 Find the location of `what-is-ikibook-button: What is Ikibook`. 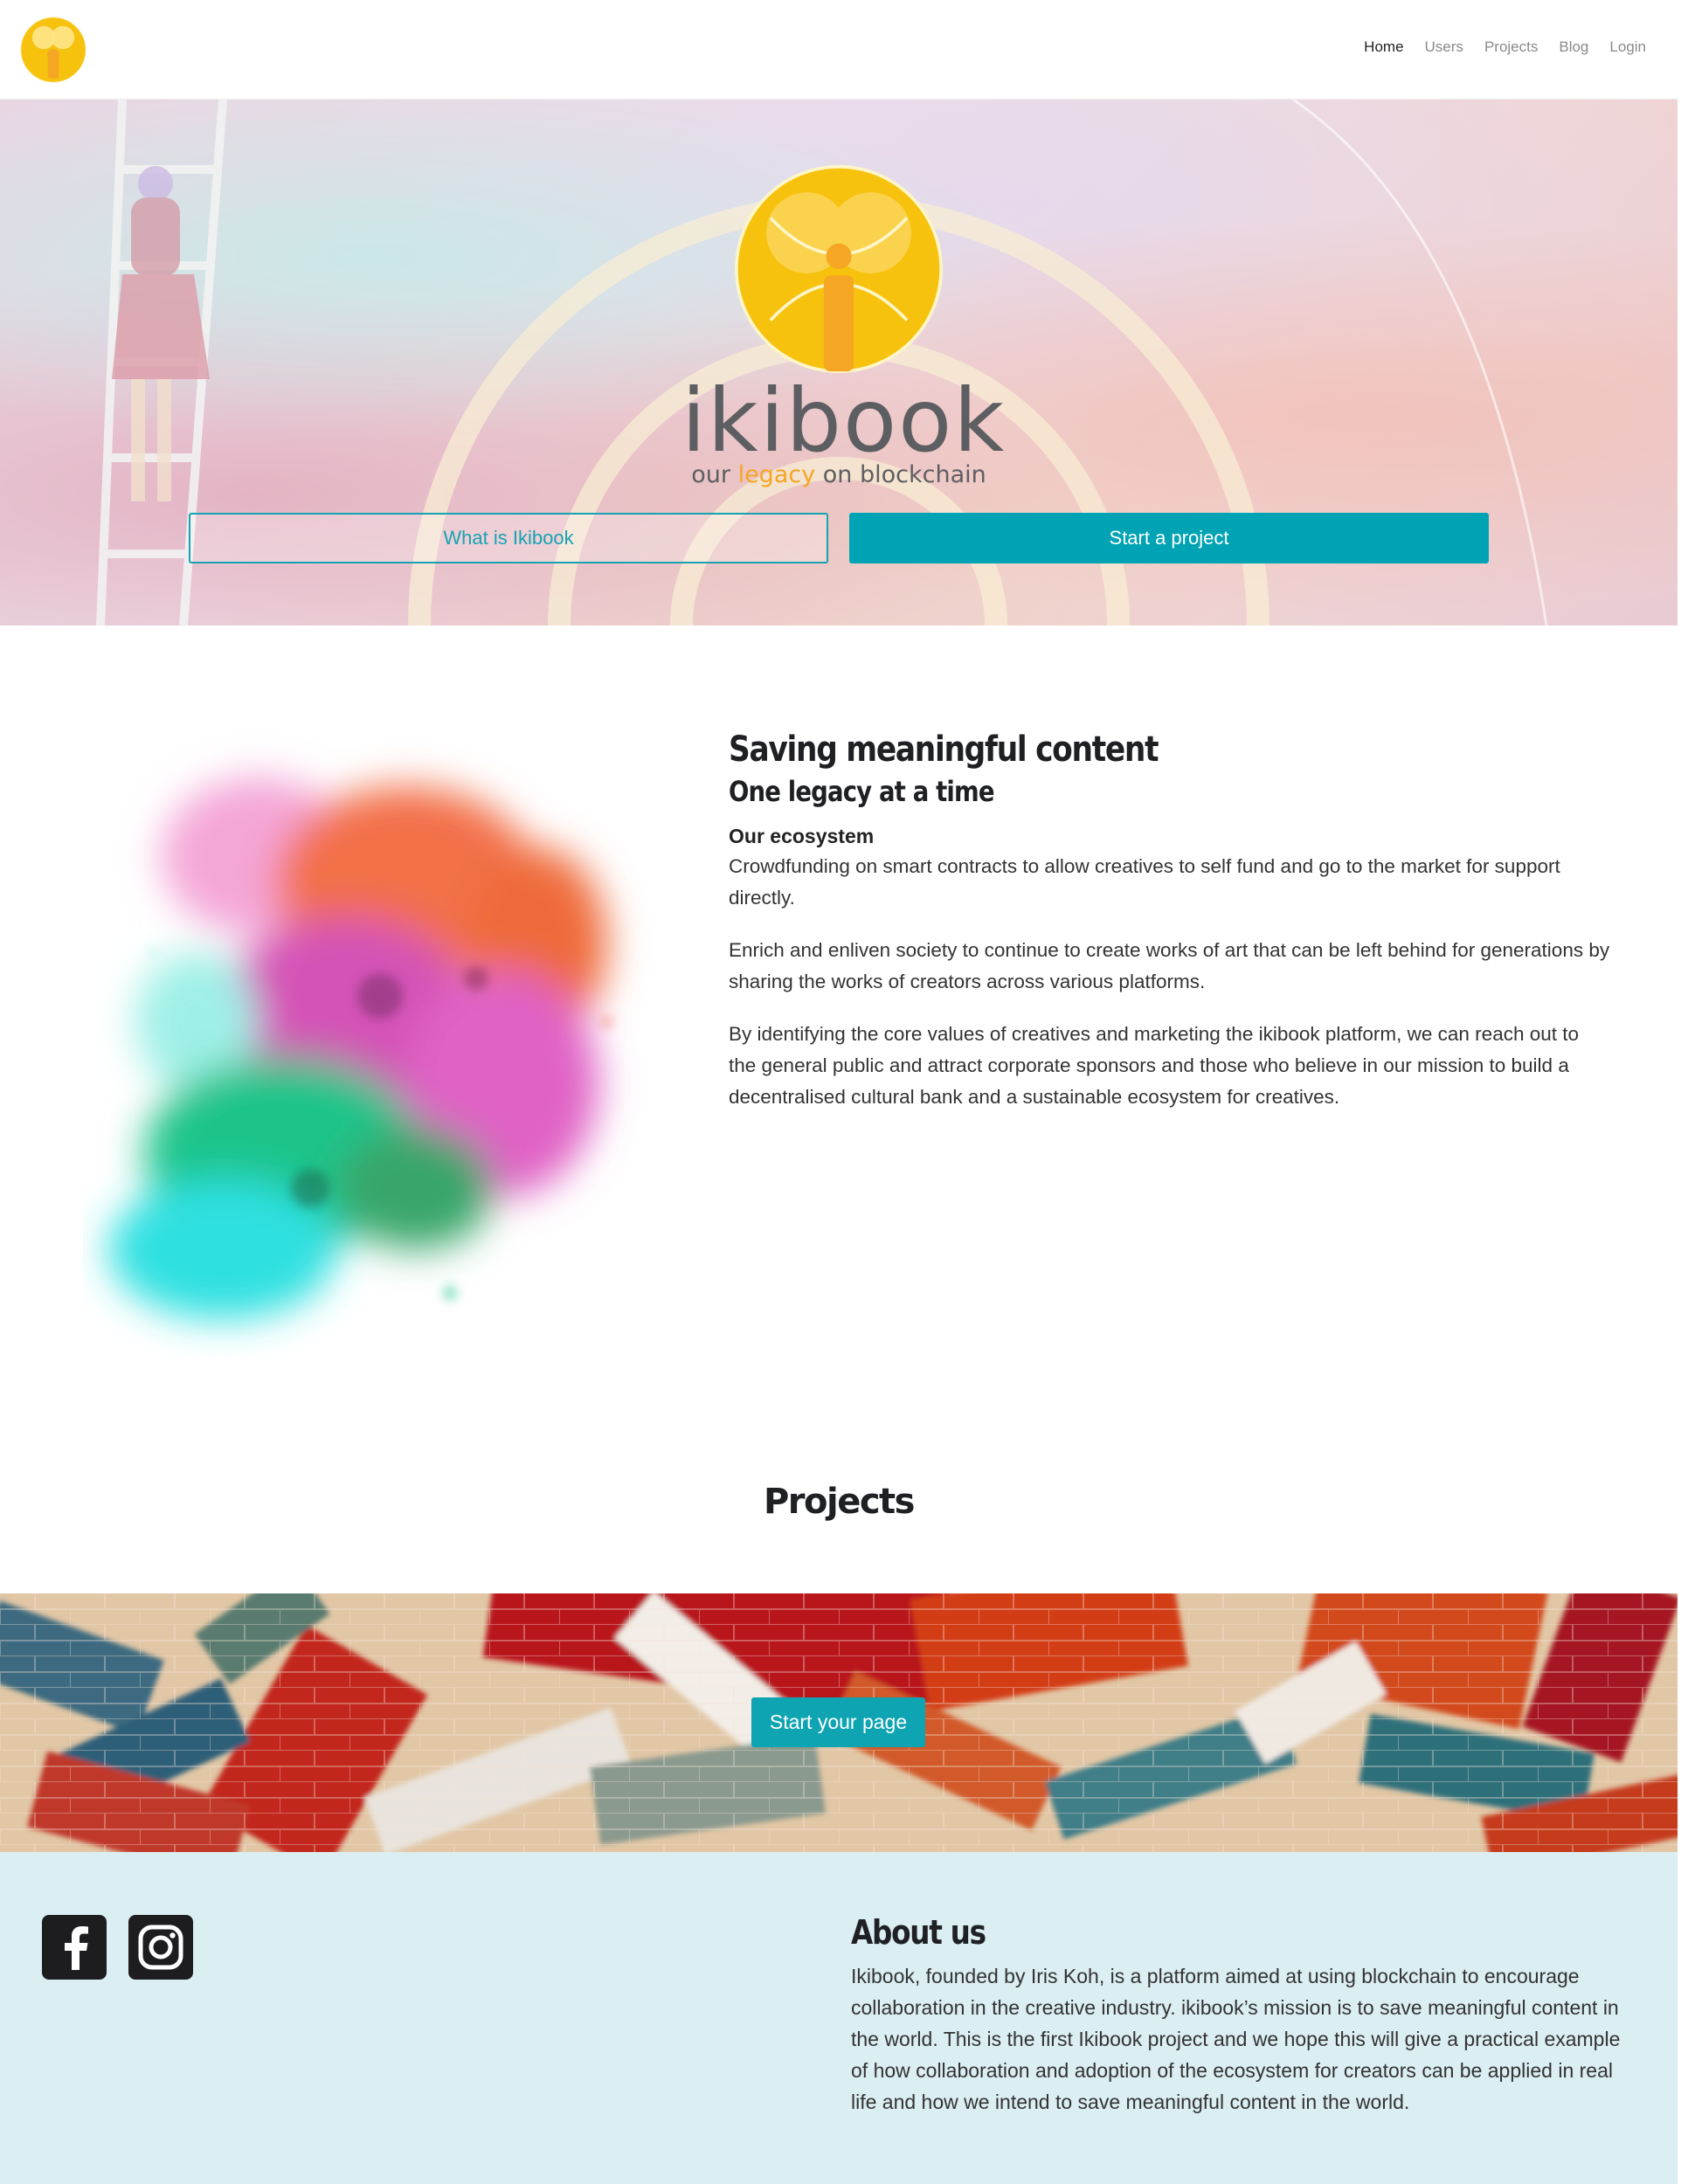

what-is-ikibook-button: What is Ikibook is located at coordinates (508, 538).